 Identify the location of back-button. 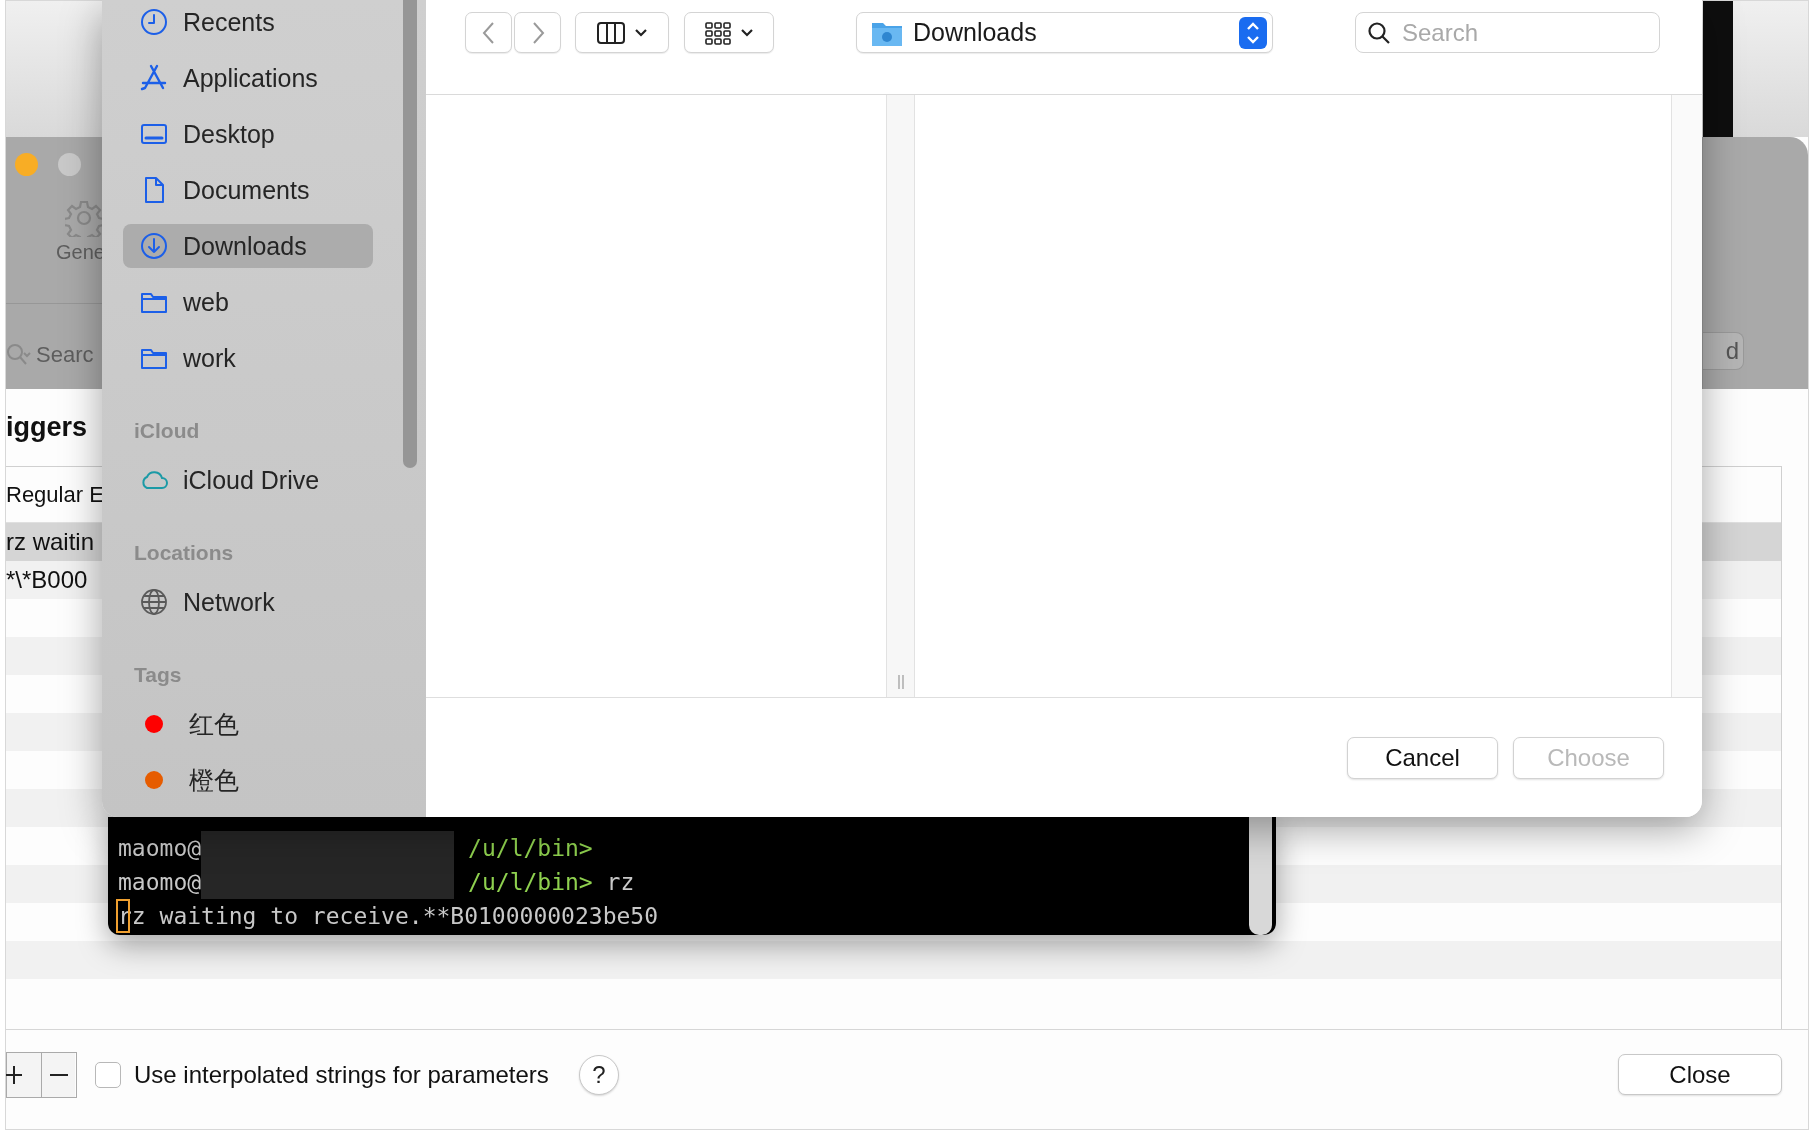
(488, 32).